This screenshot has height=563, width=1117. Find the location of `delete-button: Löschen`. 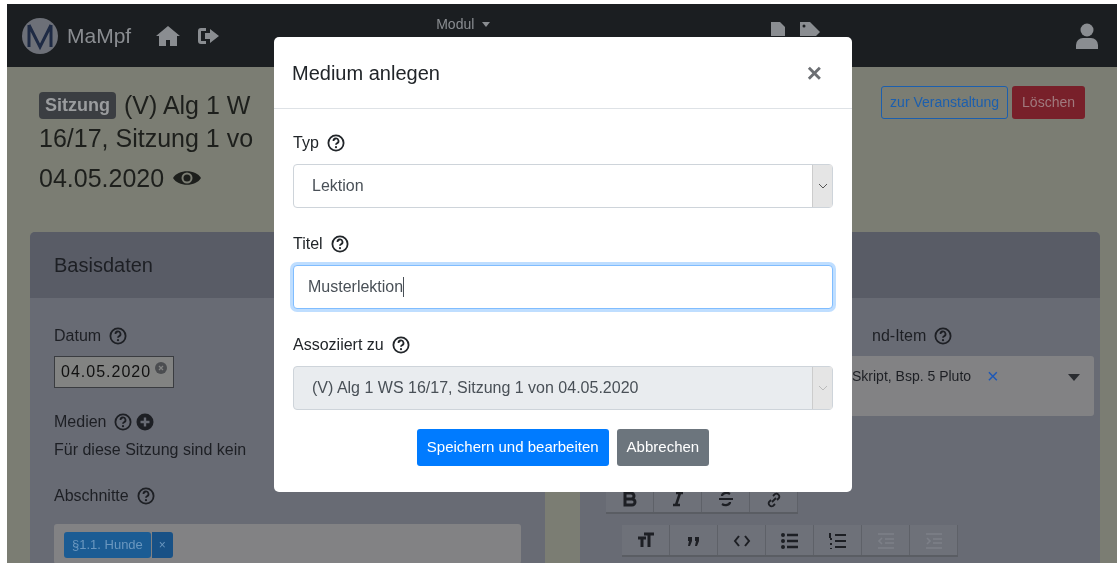

delete-button: Löschen is located at coordinates (1048, 102).